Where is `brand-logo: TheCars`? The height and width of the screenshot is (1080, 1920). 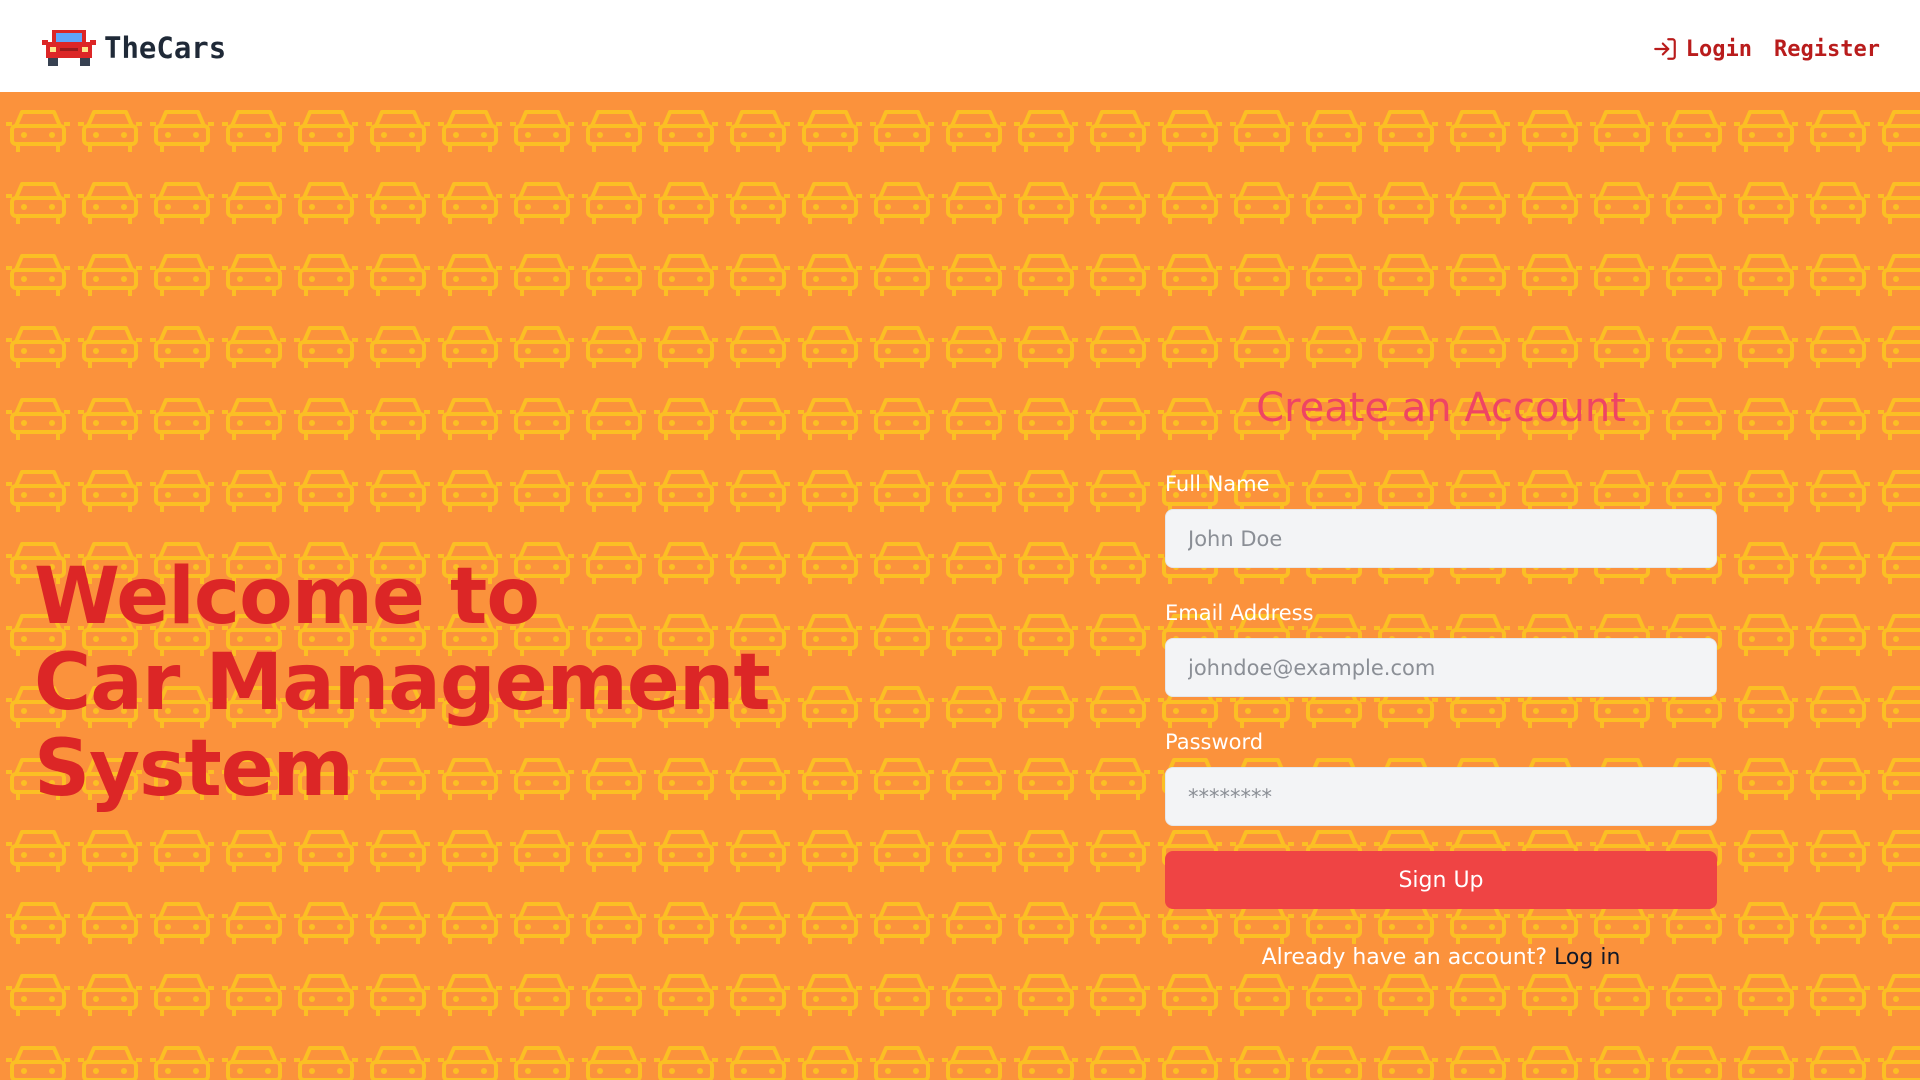
brand-logo: TheCars is located at coordinates (134, 48).